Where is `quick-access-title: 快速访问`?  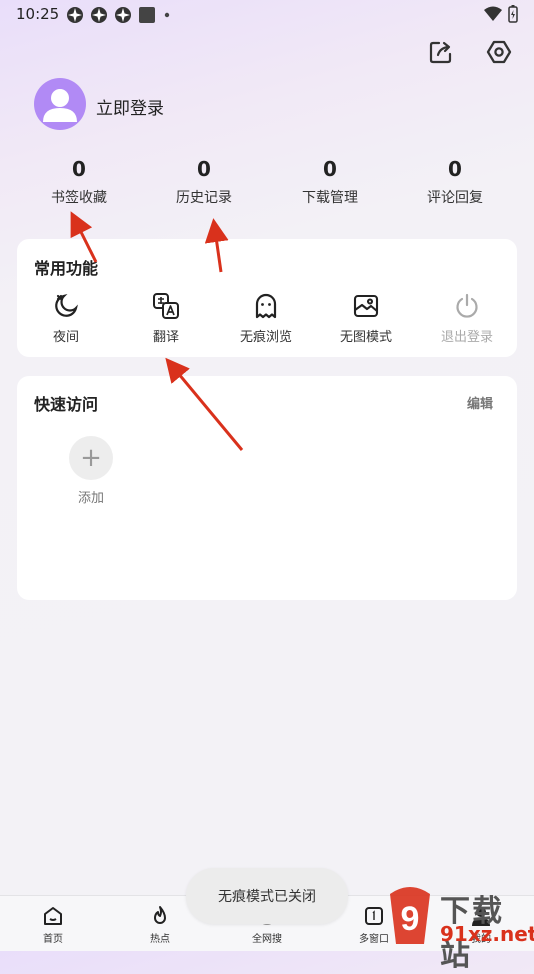
quick-access-title: 快速访问 is located at coordinates (66, 404).